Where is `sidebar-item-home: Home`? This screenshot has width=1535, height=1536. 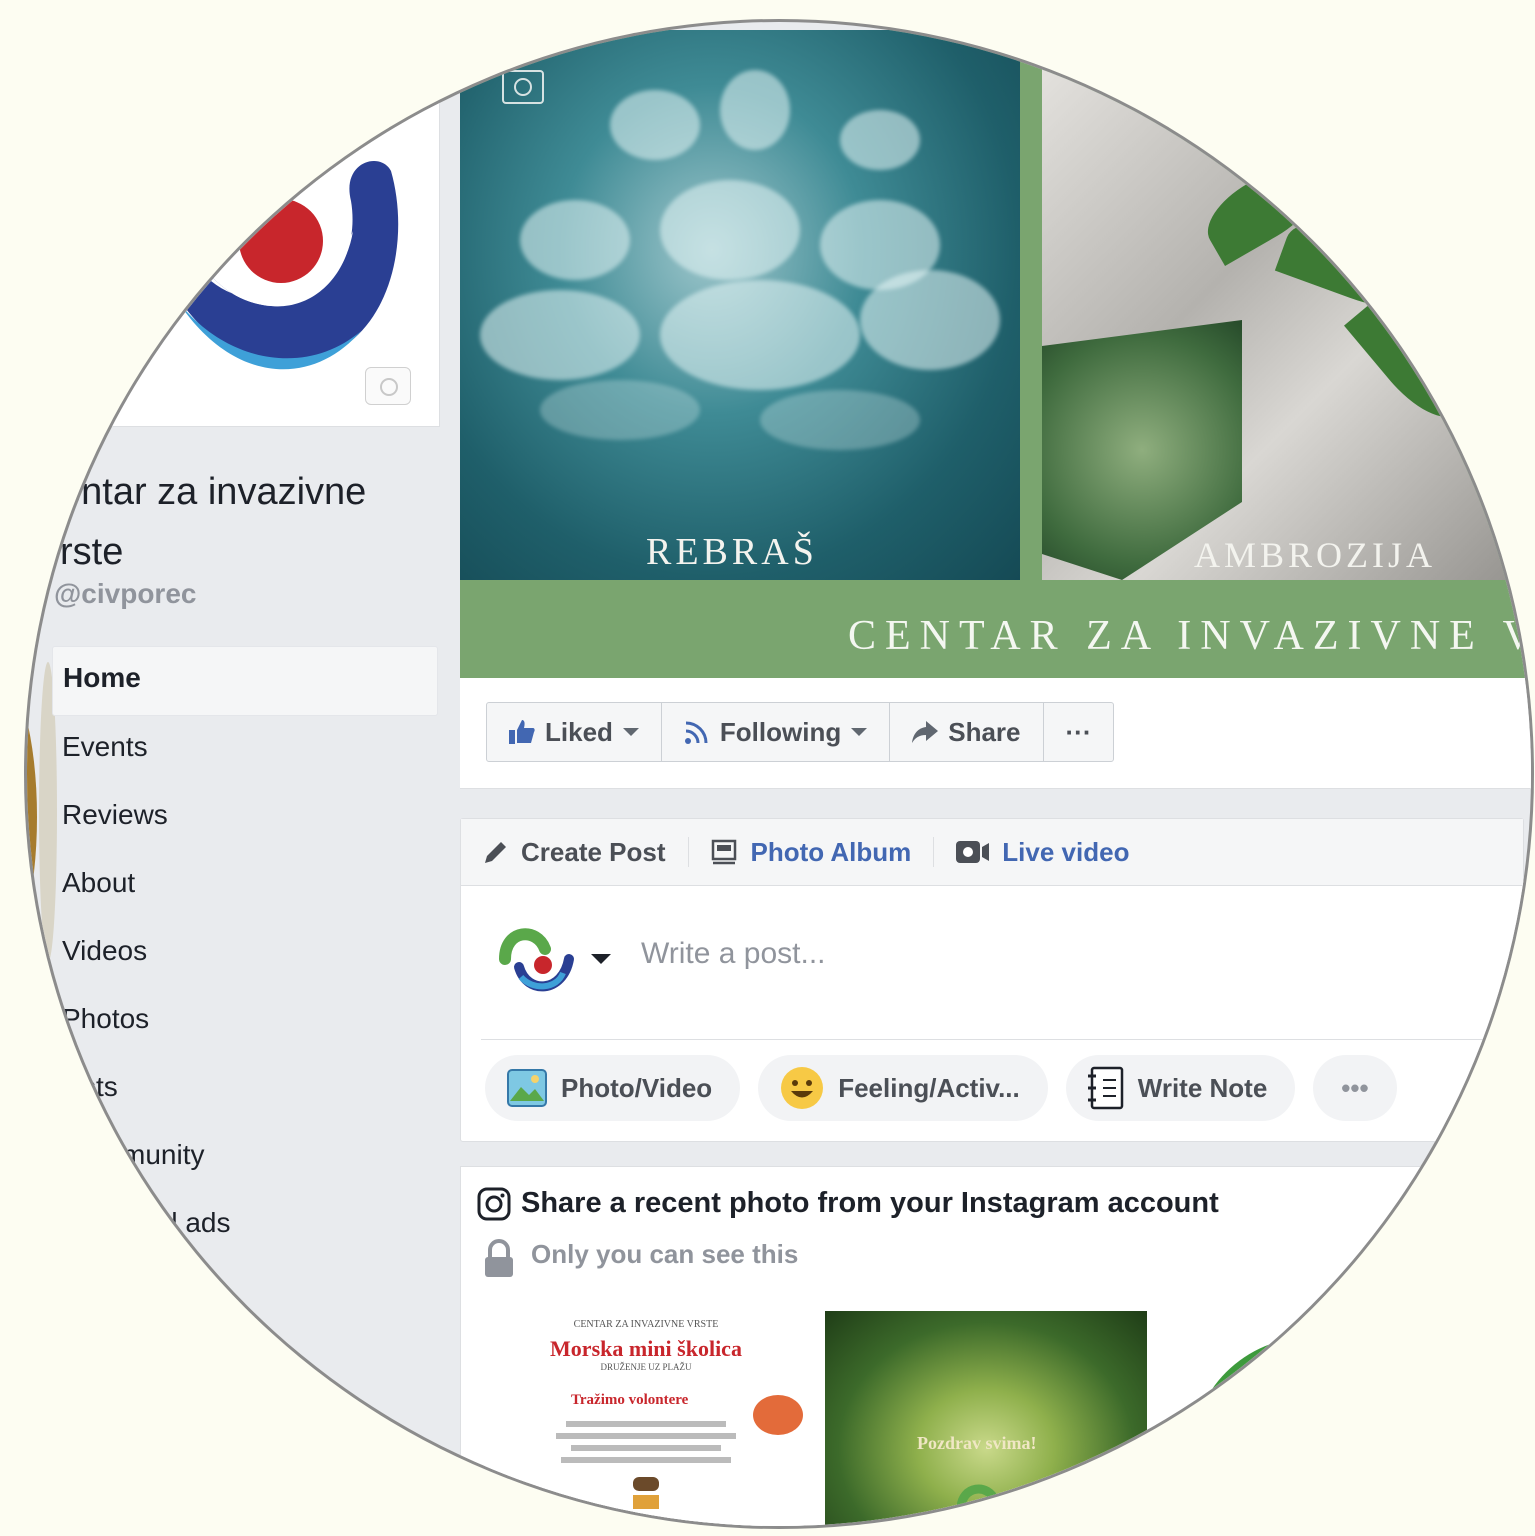
sidebar-item-home: Home is located at coordinates (245, 681).